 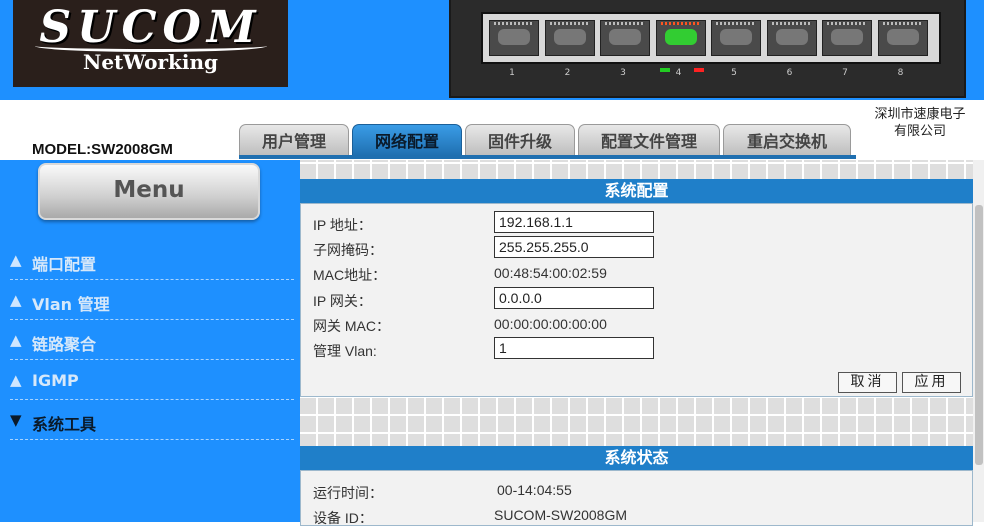 What do you see at coordinates (152, 421) in the screenshot?
I see `sidebar-item-system-tools: ▼ 系统工具` at bounding box center [152, 421].